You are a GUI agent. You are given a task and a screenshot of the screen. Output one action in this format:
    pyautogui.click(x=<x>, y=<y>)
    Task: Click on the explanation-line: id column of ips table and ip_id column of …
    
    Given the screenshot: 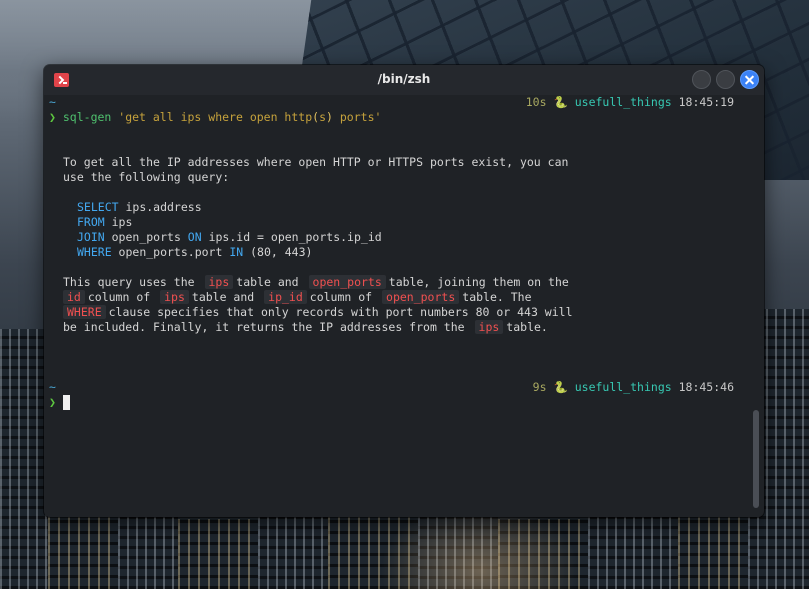 What is the action you would take?
    pyautogui.click(x=297, y=297)
    